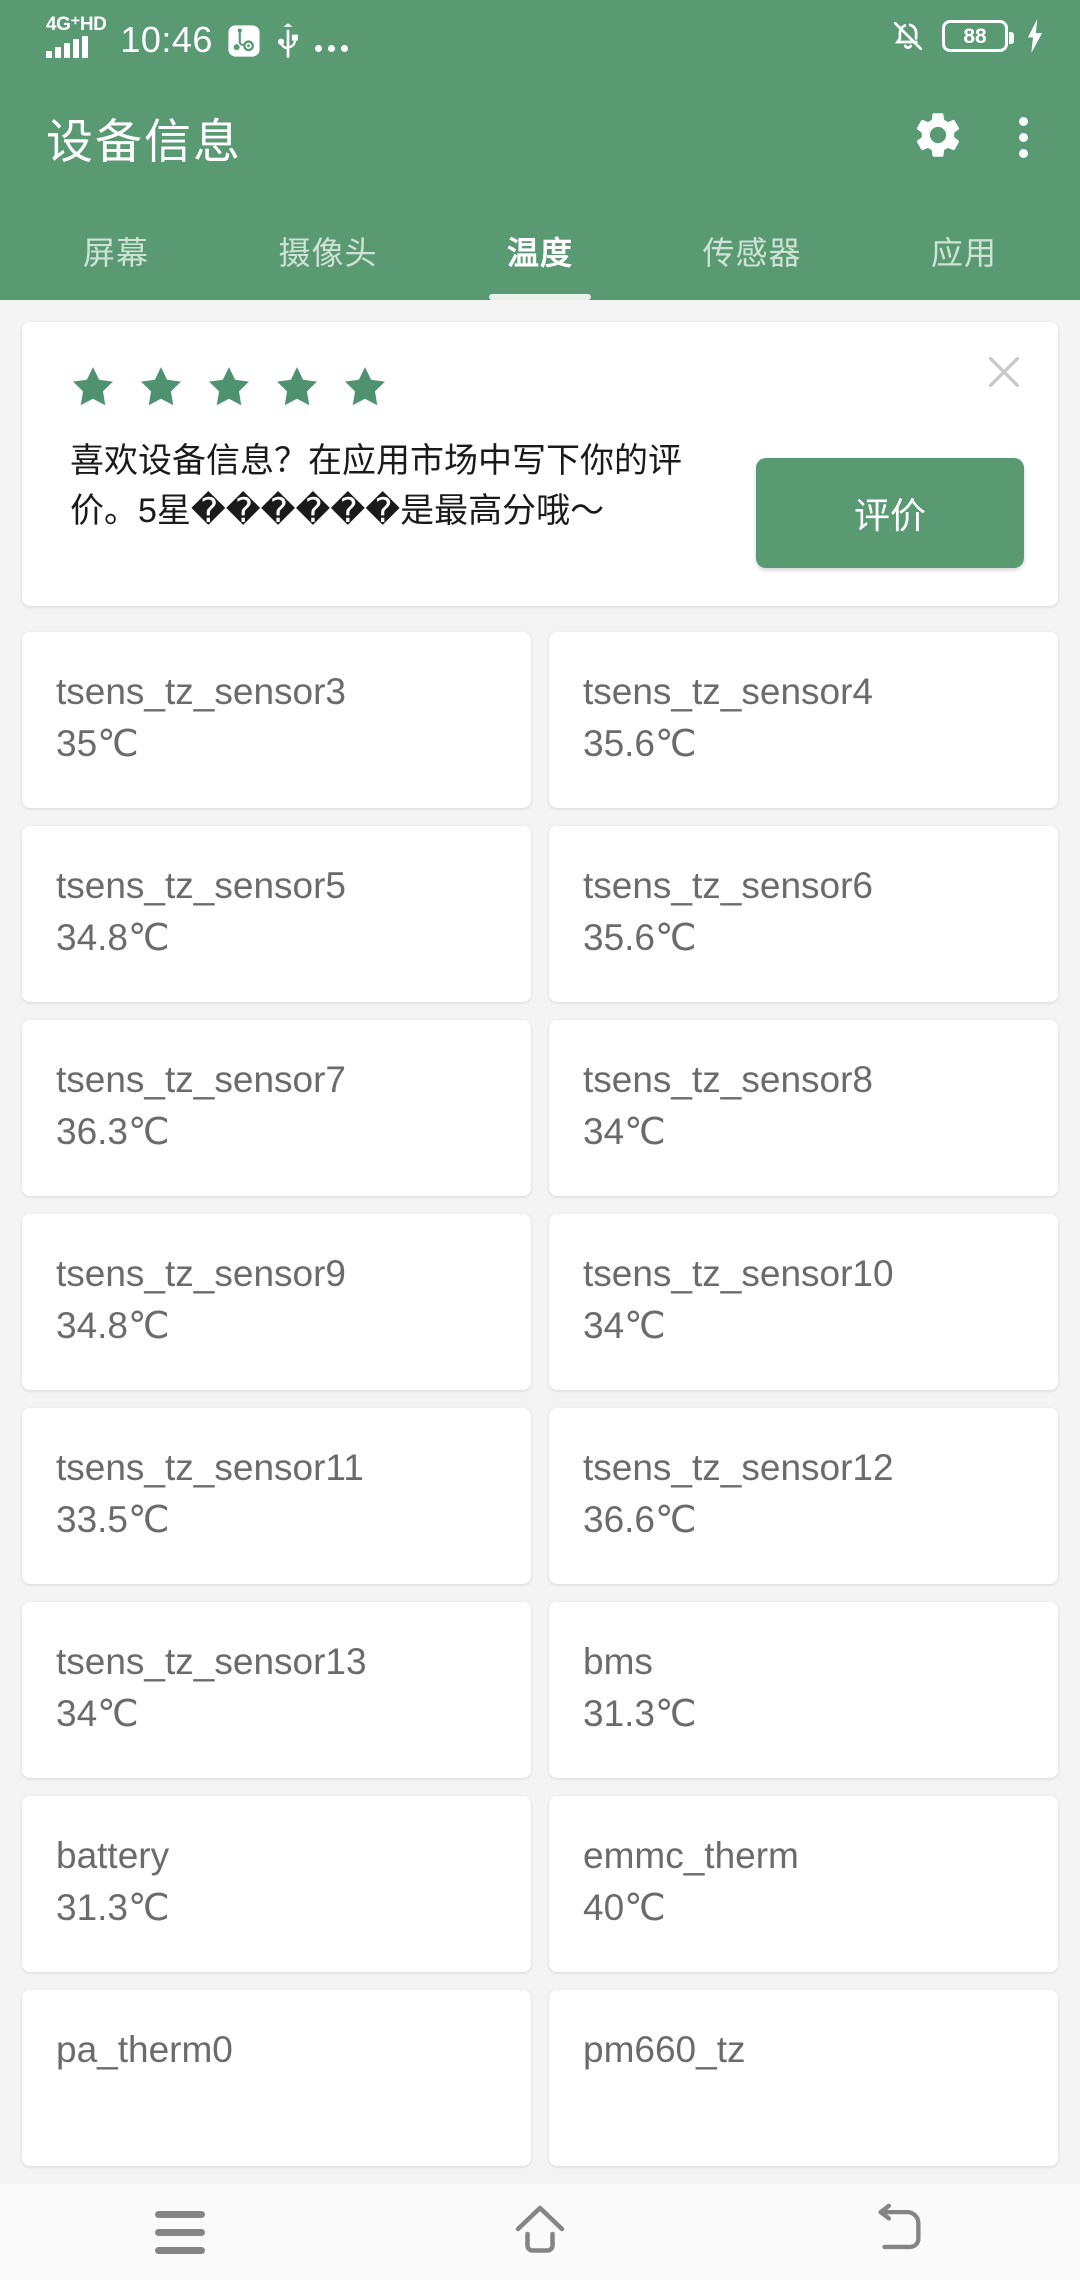 Image resolution: width=1080 pixels, height=2280 pixels. I want to click on sensor-name: pa_therm0, so click(144, 2049).